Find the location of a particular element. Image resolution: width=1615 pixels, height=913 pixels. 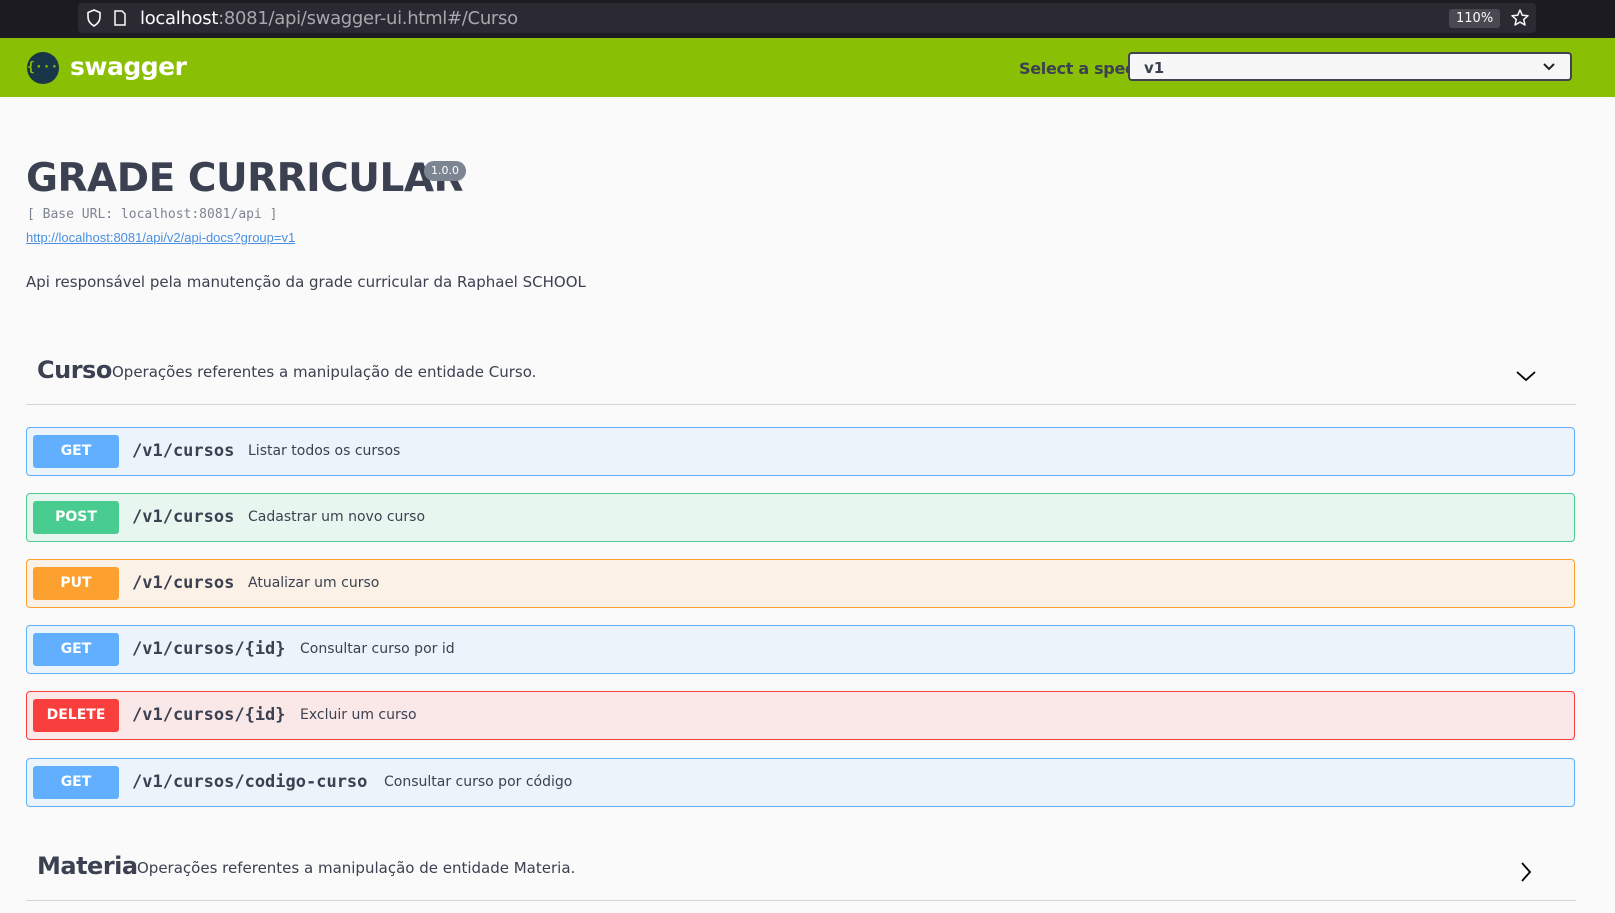

swagger-logo-text: swagger is located at coordinates (128, 66).